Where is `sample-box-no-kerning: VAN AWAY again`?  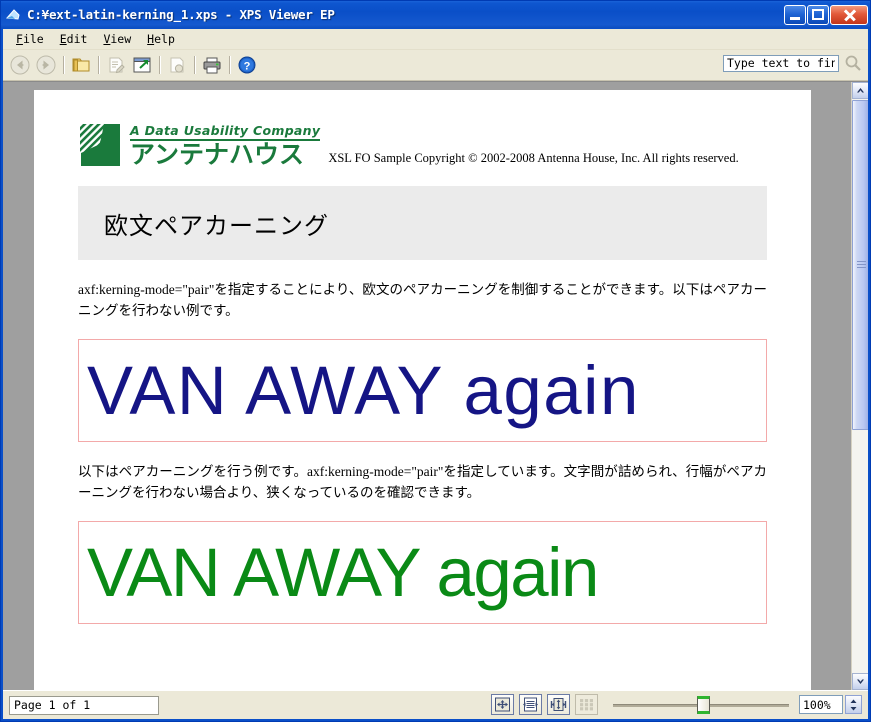 sample-box-no-kerning: VAN AWAY again is located at coordinates (422, 391).